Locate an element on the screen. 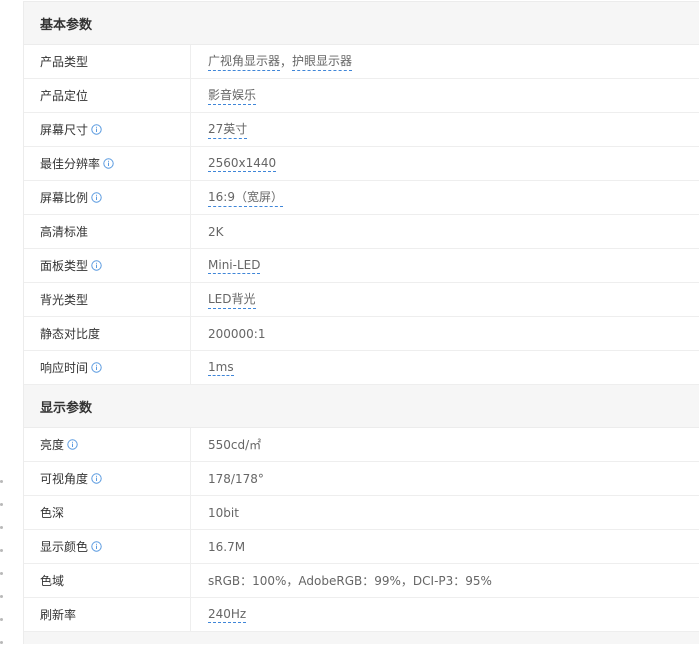  spec-value-link: 240Hz is located at coordinates (227, 615).